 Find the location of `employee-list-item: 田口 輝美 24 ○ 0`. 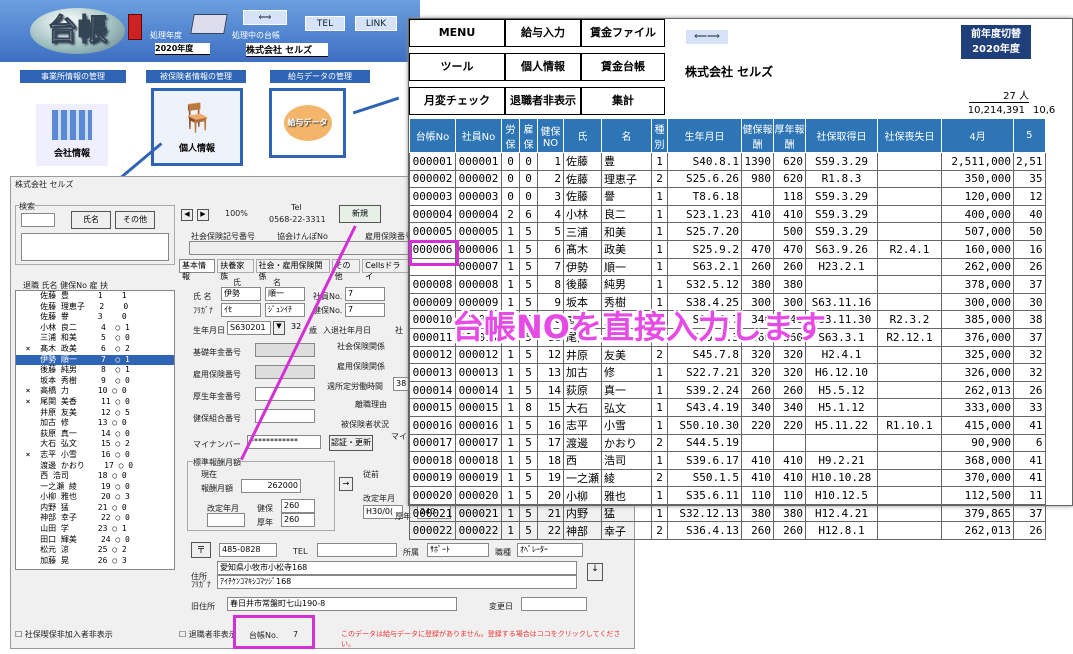

employee-list-item: 田口 輝美 24 ○ 0 is located at coordinates (95, 540).